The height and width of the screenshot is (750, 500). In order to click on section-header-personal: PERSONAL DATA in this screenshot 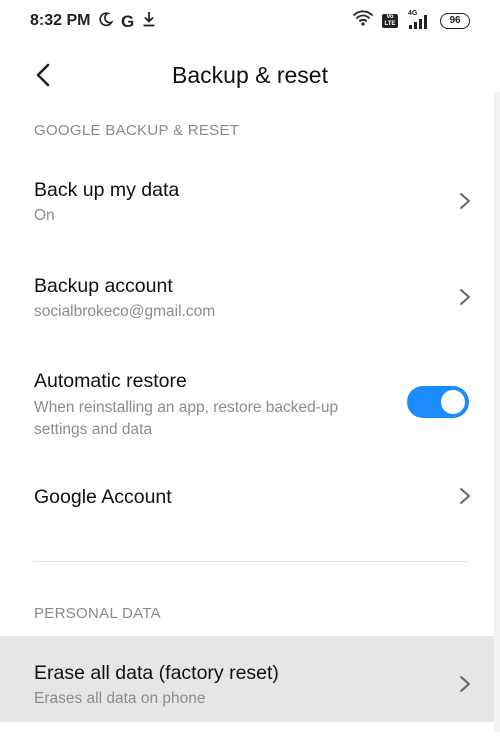, I will do `click(97, 613)`.